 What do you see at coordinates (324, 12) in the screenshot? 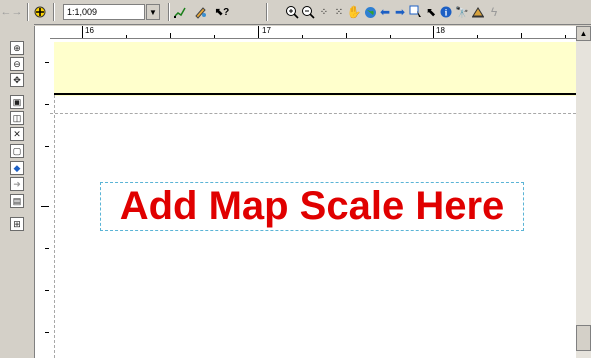
I see `fixed-zoom-in-icon: ⁘` at bounding box center [324, 12].